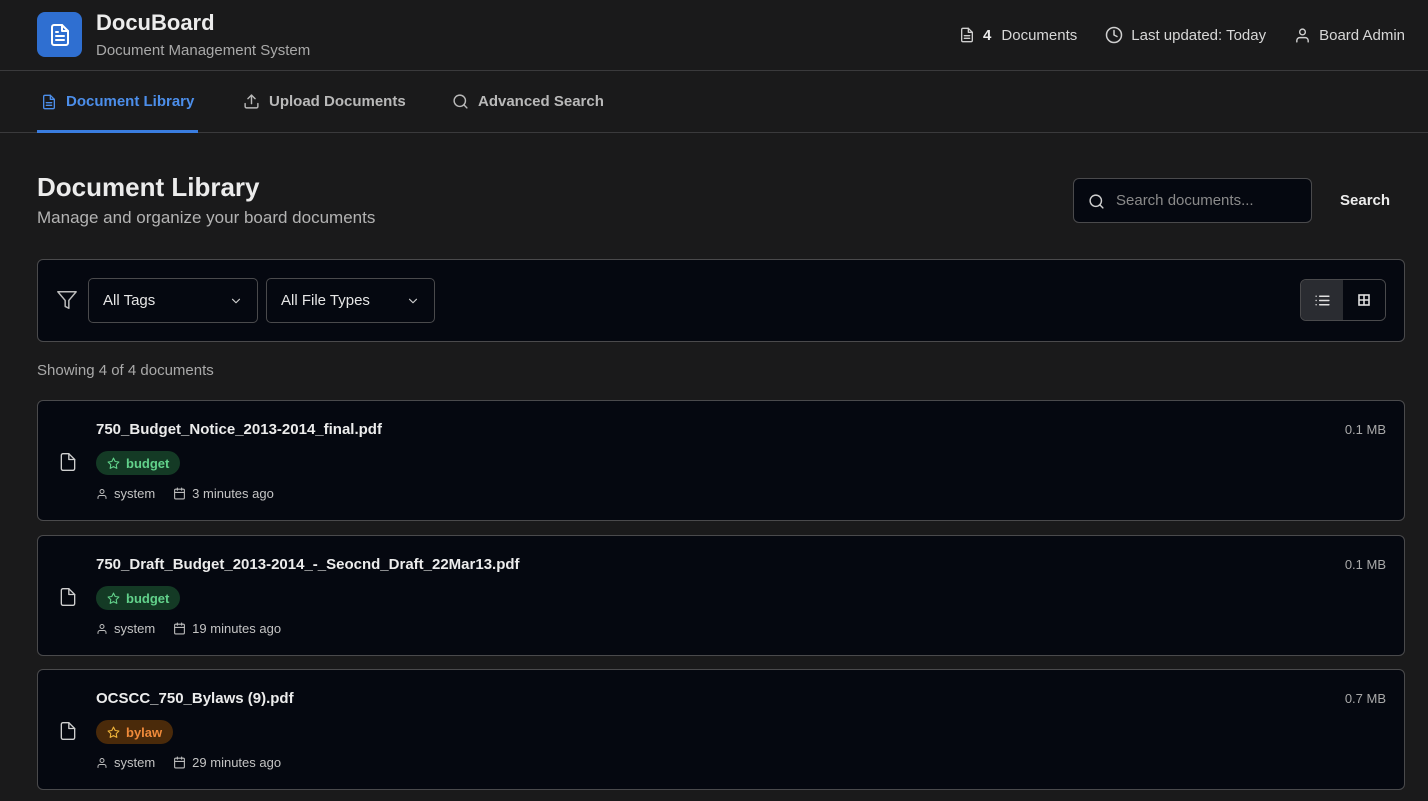 The width and height of the screenshot is (1428, 801). I want to click on page-title: Document Library, so click(148, 187).